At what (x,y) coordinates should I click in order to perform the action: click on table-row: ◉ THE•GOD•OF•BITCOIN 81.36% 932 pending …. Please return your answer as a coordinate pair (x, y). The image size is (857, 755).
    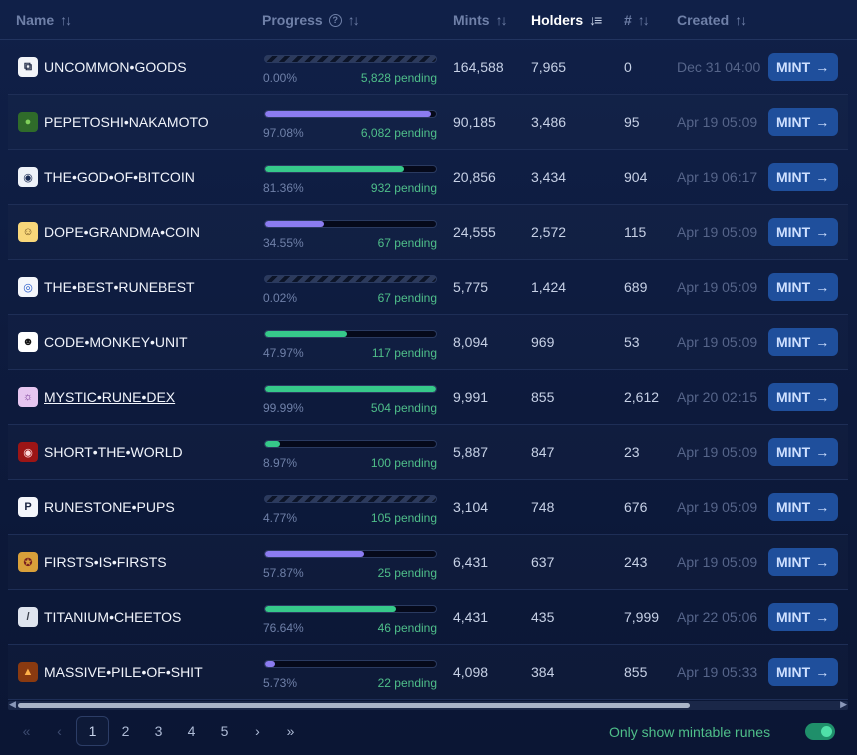
    Looking at the image, I should click on (428, 177).